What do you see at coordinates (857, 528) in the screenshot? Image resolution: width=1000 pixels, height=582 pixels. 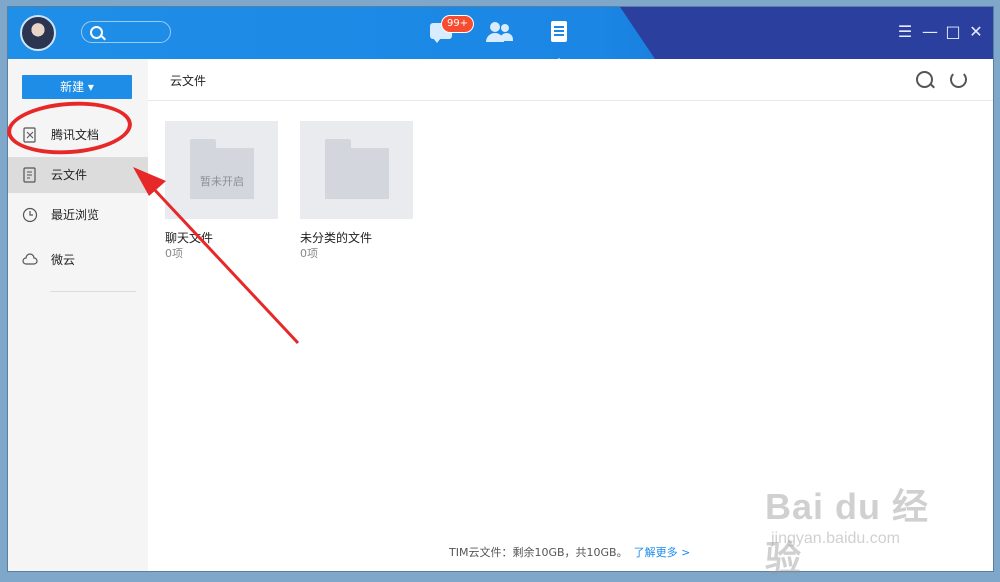 I see `baidu-watermark: Bai du 经验 jingyan.baidu.com` at bounding box center [857, 528].